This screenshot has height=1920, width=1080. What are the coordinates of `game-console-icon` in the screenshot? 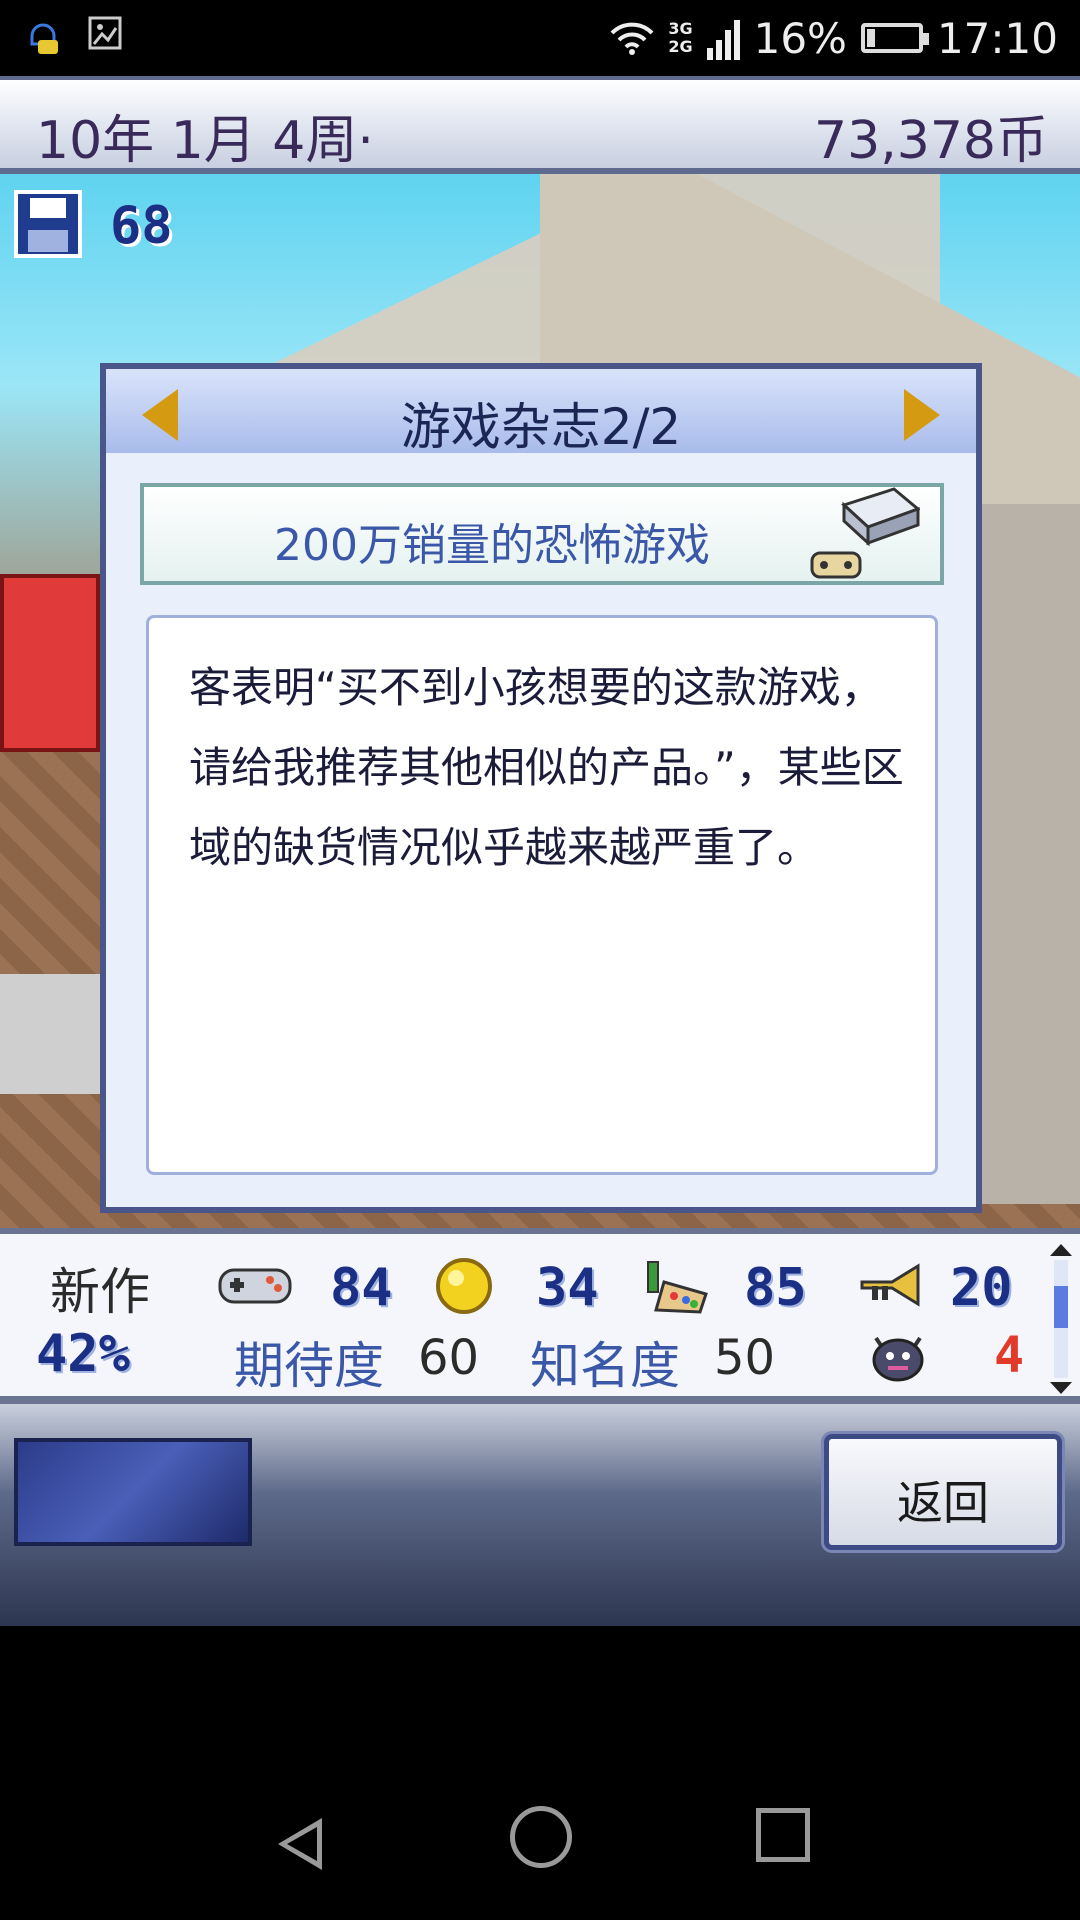 It's located at (865, 533).